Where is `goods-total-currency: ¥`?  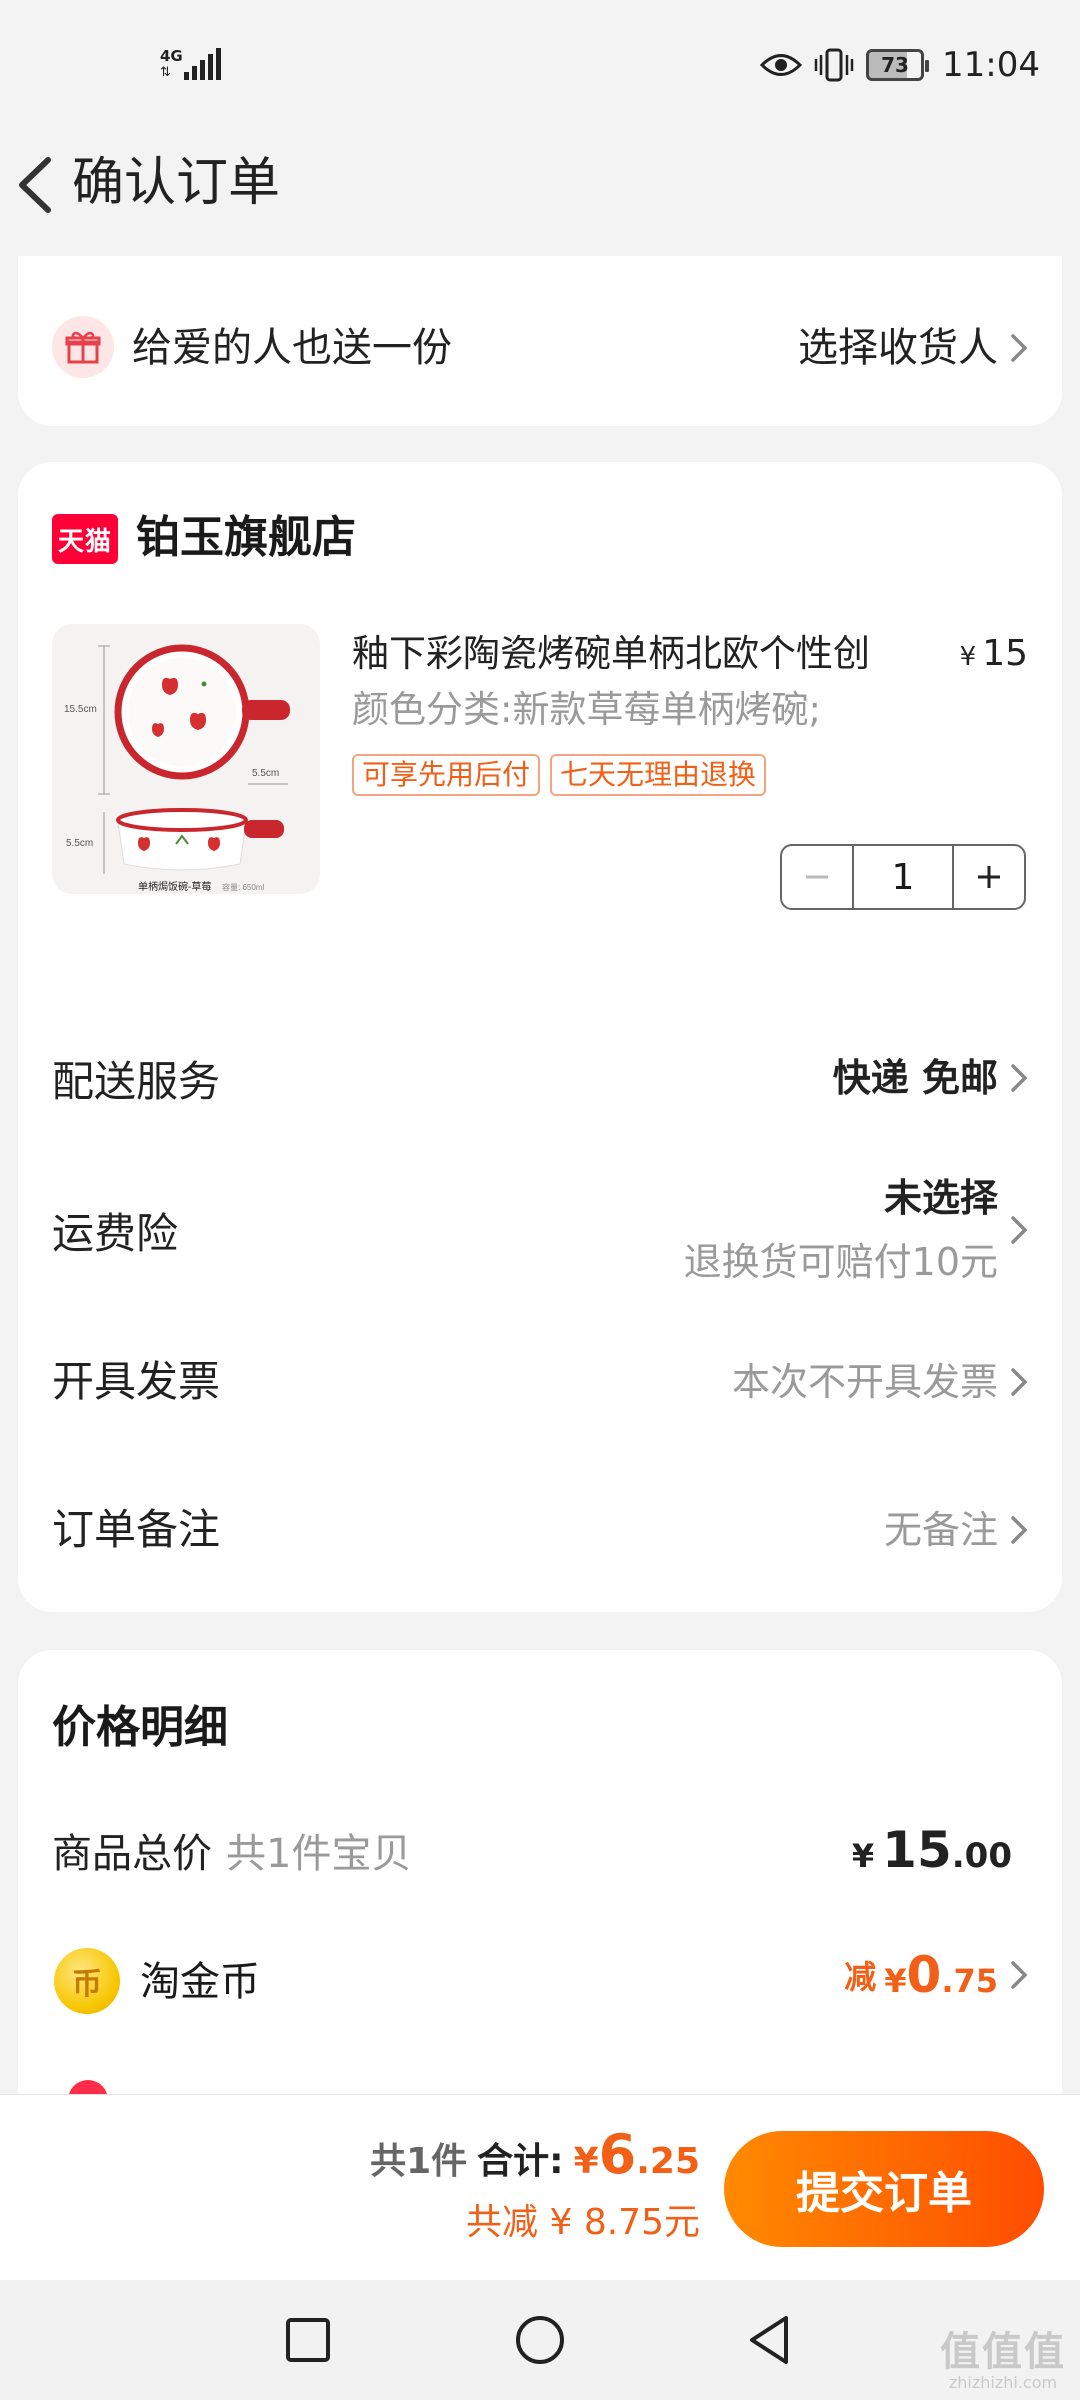 goods-total-currency: ¥ is located at coordinates (863, 1856).